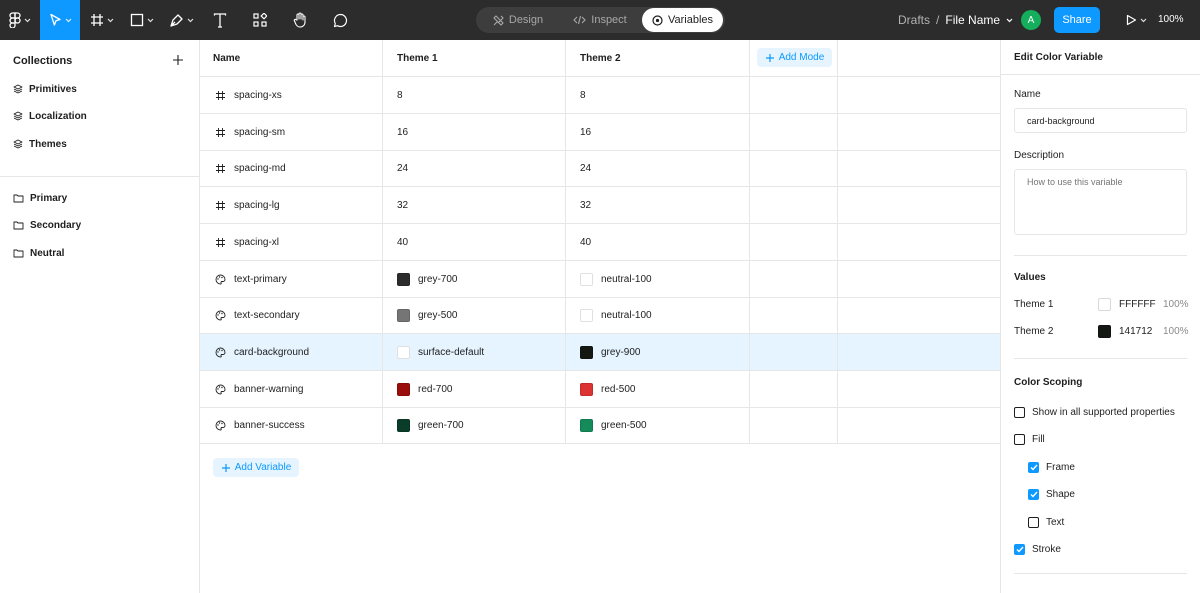 This screenshot has width=1200, height=593. What do you see at coordinates (600, 132) in the screenshot?
I see `table-row: spacing-sm 16 16` at bounding box center [600, 132].